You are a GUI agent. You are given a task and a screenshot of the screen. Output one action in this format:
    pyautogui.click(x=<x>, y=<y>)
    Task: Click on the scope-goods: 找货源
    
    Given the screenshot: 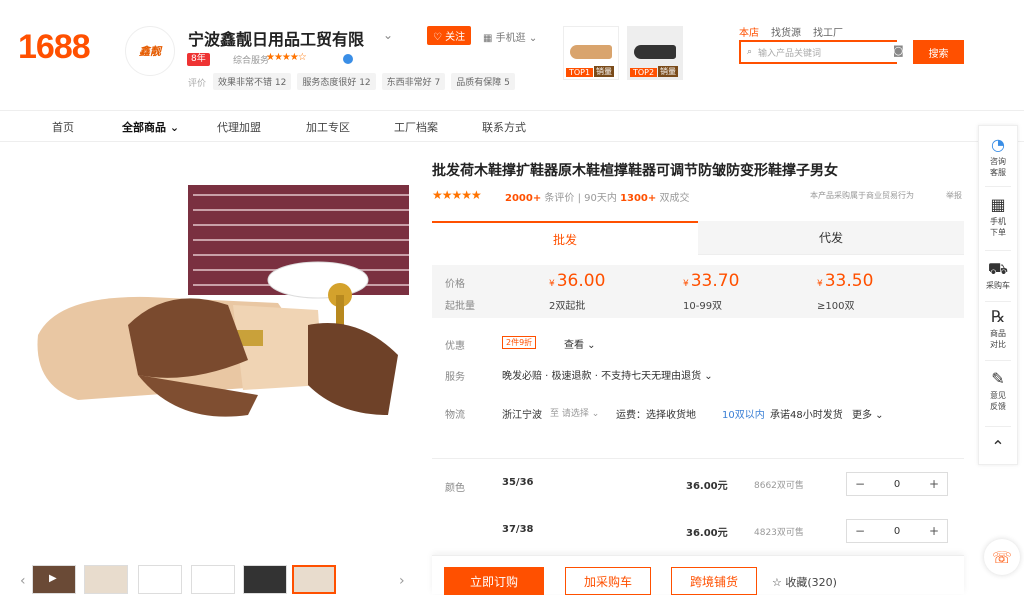 What is the action you would take?
    pyautogui.click(x=786, y=31)
    